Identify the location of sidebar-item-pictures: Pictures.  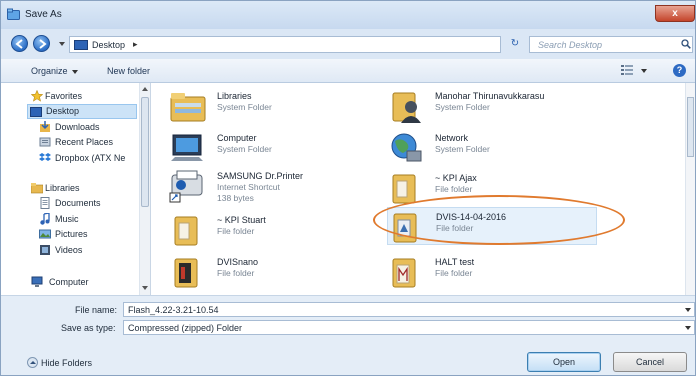
(70, 234).